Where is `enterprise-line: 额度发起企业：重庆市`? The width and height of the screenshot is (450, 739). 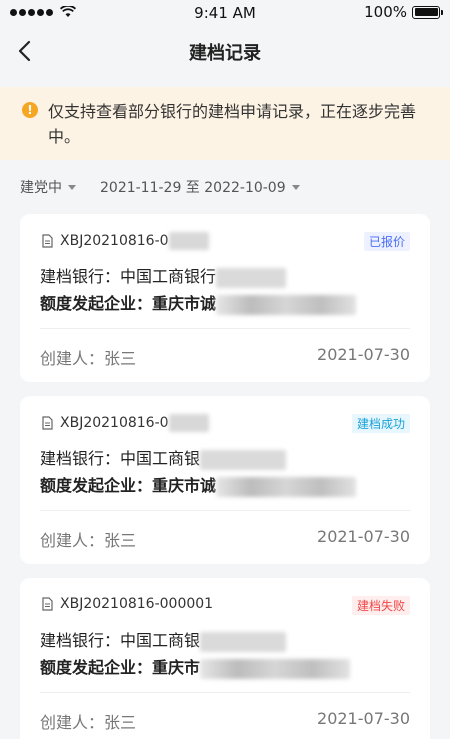 enterprise-line: 额度发起企业：重庆市 is located at coordinates (195, 666).